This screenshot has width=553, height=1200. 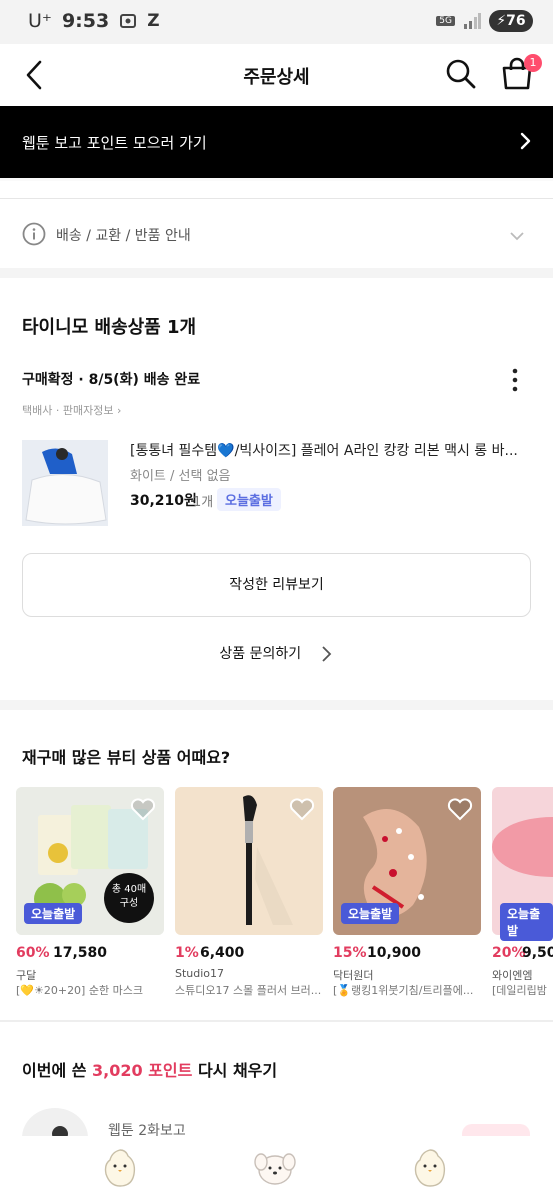 I want to click on brand-name: 와이엔엠, so click(x=512, y=975).